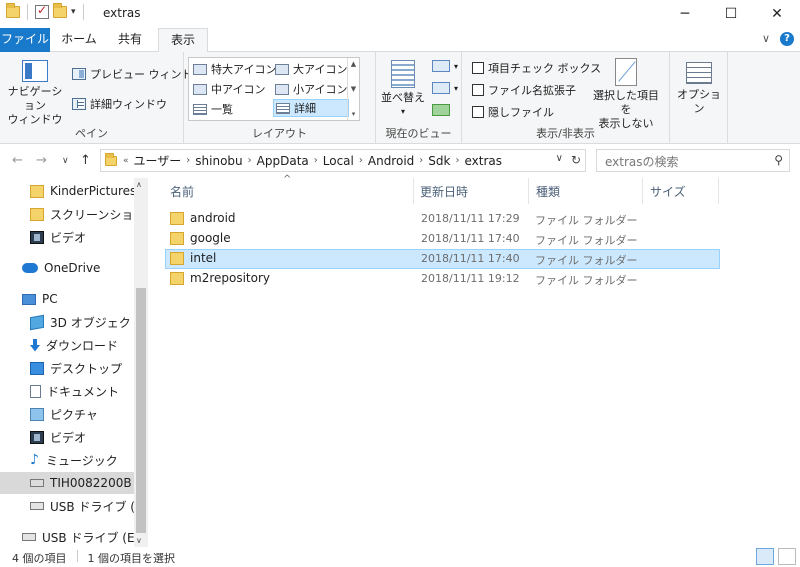 Image resolution: width=800 pixels, height=567 pixels. Describe the element at coordinates (42, 11) in the screenshot. I see `properties-icon` at that location.